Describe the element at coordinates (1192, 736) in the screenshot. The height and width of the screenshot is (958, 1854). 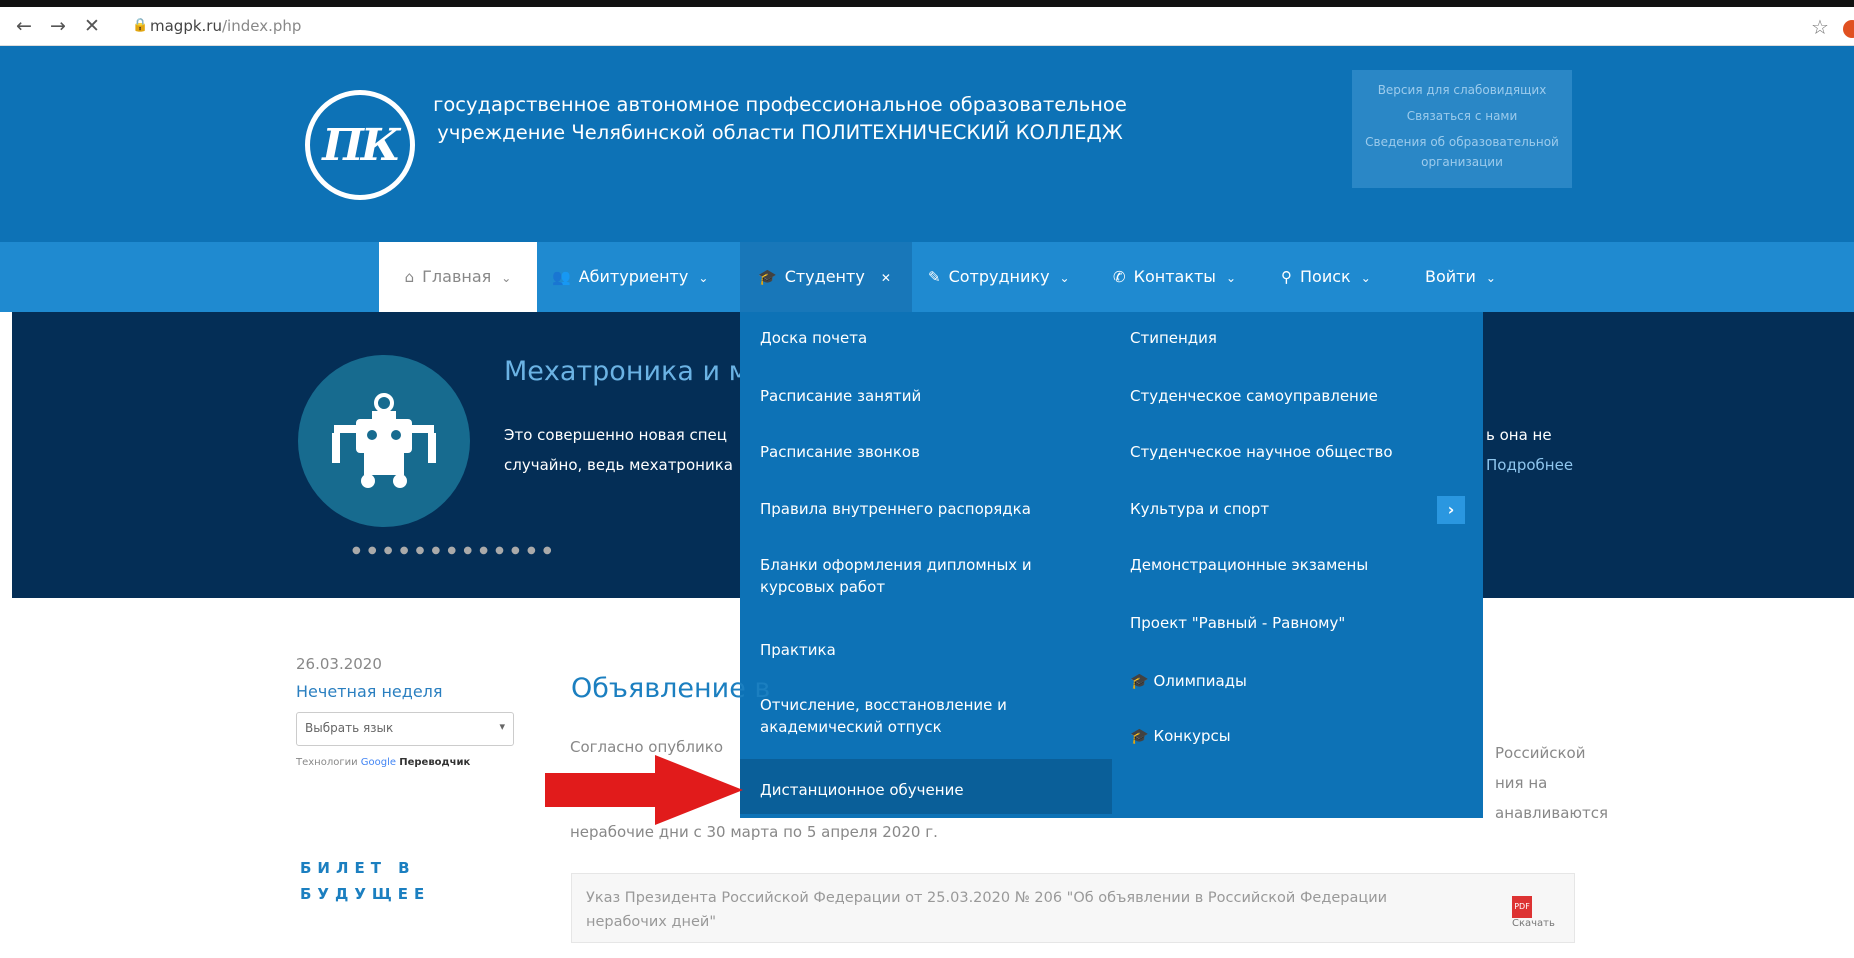
I see `dd-item-label: Конкурсы` at that location.